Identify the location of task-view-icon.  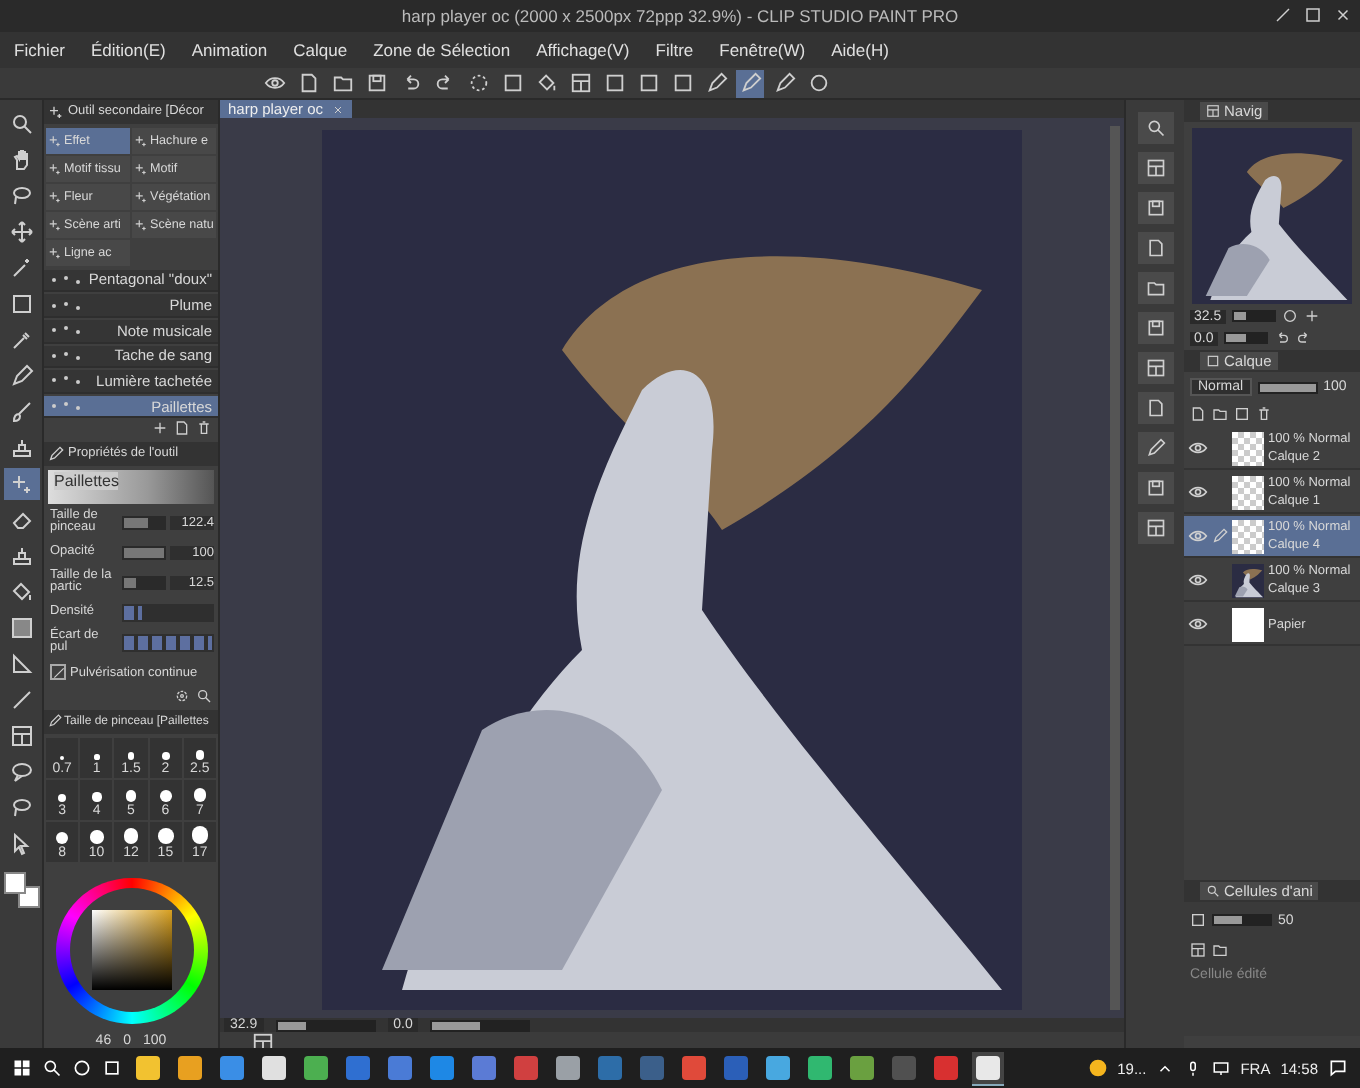
(112, 1068).